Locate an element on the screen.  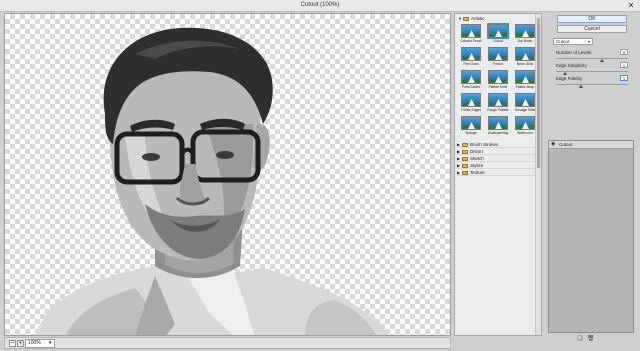
filter-thumbnail-label: Palette Knife is located at coordinates (498, 87).